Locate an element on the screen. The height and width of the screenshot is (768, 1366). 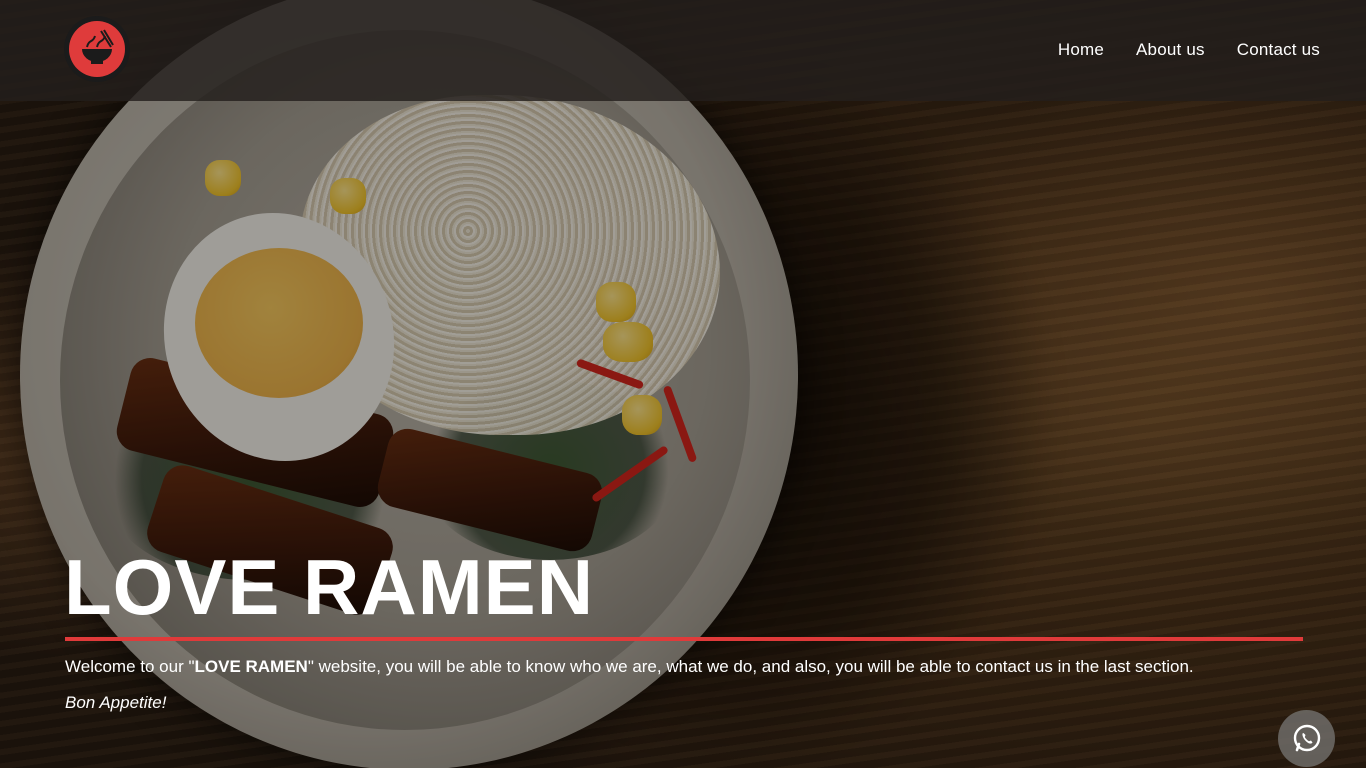
whatsapp-icon is located at coordinates (1306, 737).